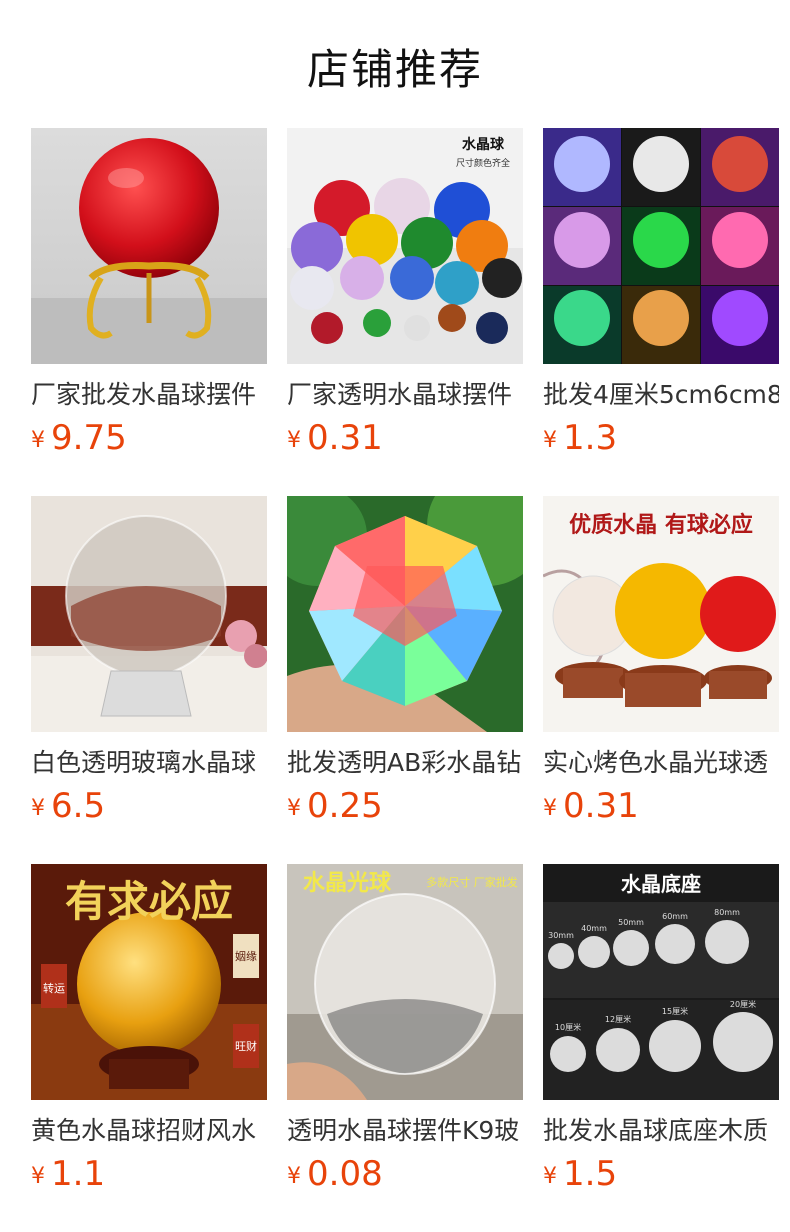  I want to click on product-name: 透明水晶球摆件K9玻, so click(405, 1131).